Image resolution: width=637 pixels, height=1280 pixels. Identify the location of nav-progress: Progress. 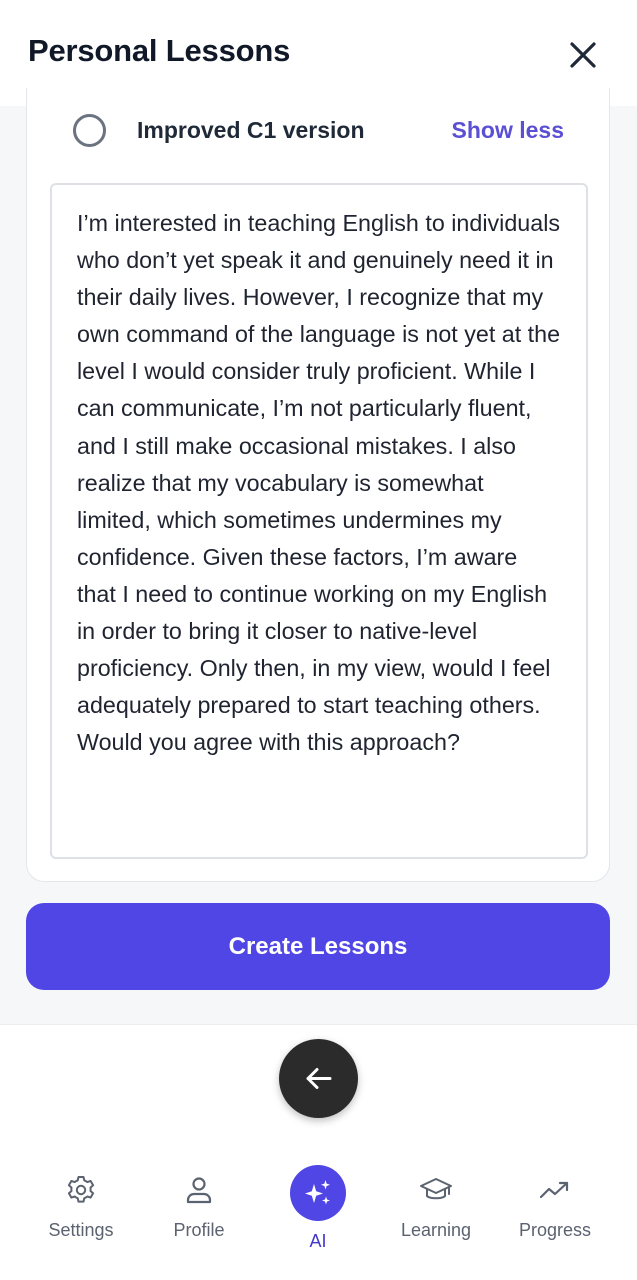
(555, 1206).